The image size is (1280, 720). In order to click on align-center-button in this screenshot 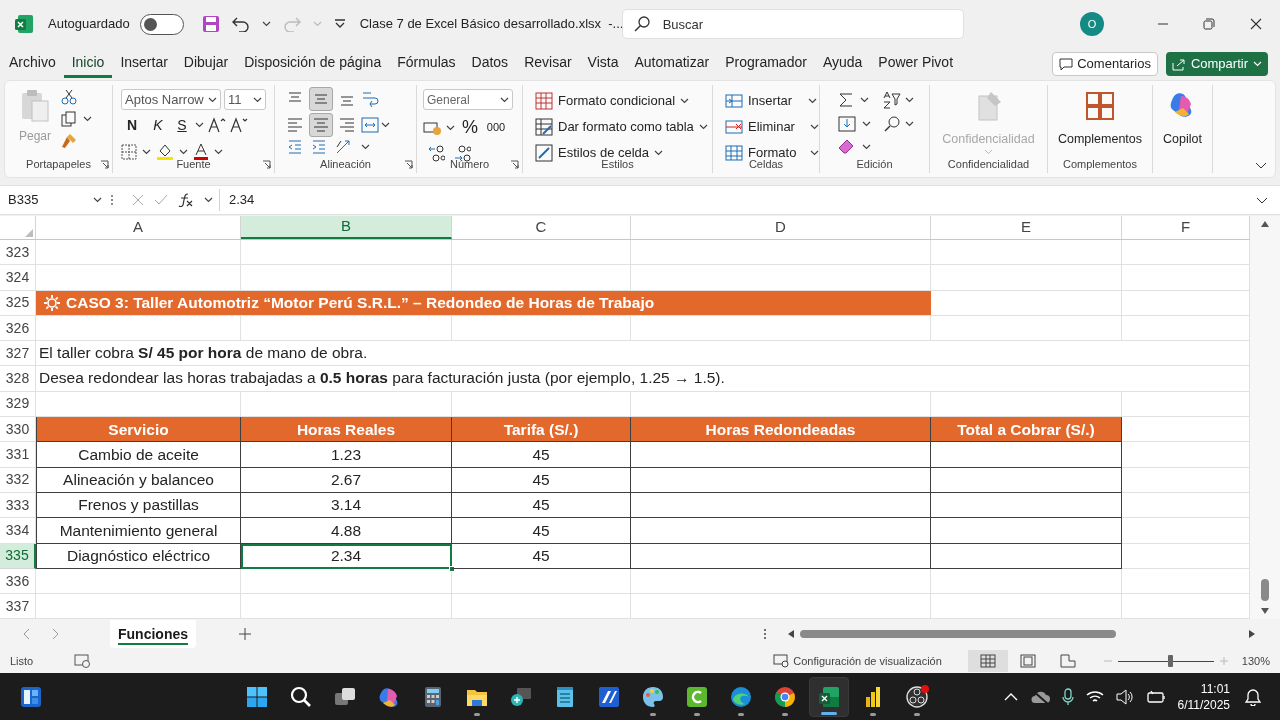, I will do `click(321, 125)`.